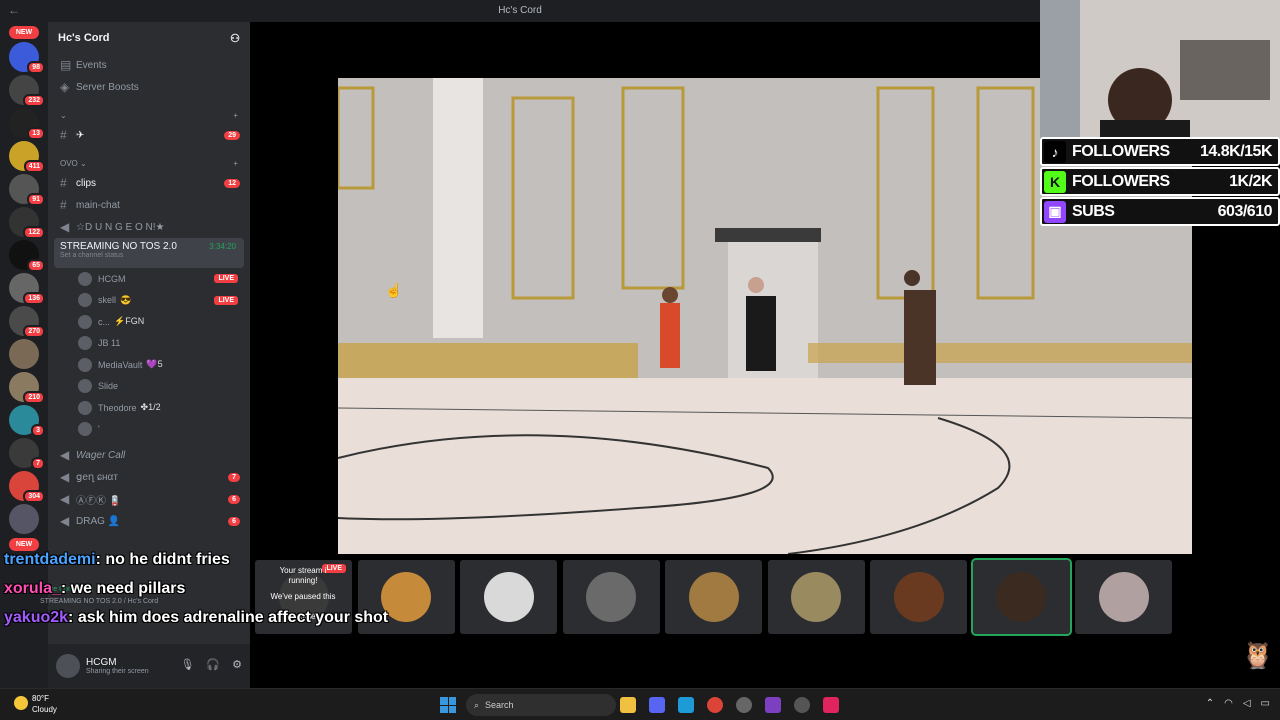 The image size is (1280, 720). What do you see at coordinates (213, 664) in the screenshot?
I see `headphones-icon: 🎧` at bounding box center [213, 664].